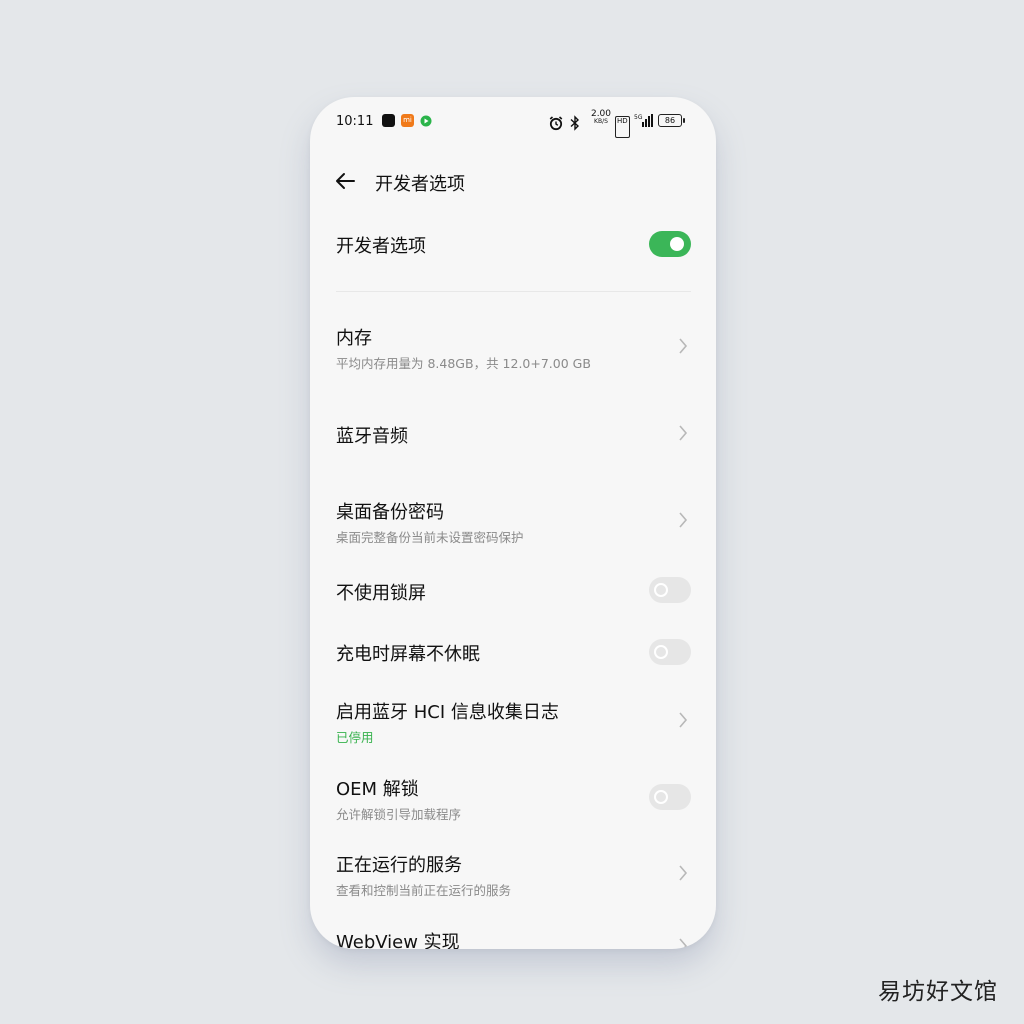  Describe the element at coordinates (354, 338) in the screenshot. I see `memory-label: 内存` at that location.